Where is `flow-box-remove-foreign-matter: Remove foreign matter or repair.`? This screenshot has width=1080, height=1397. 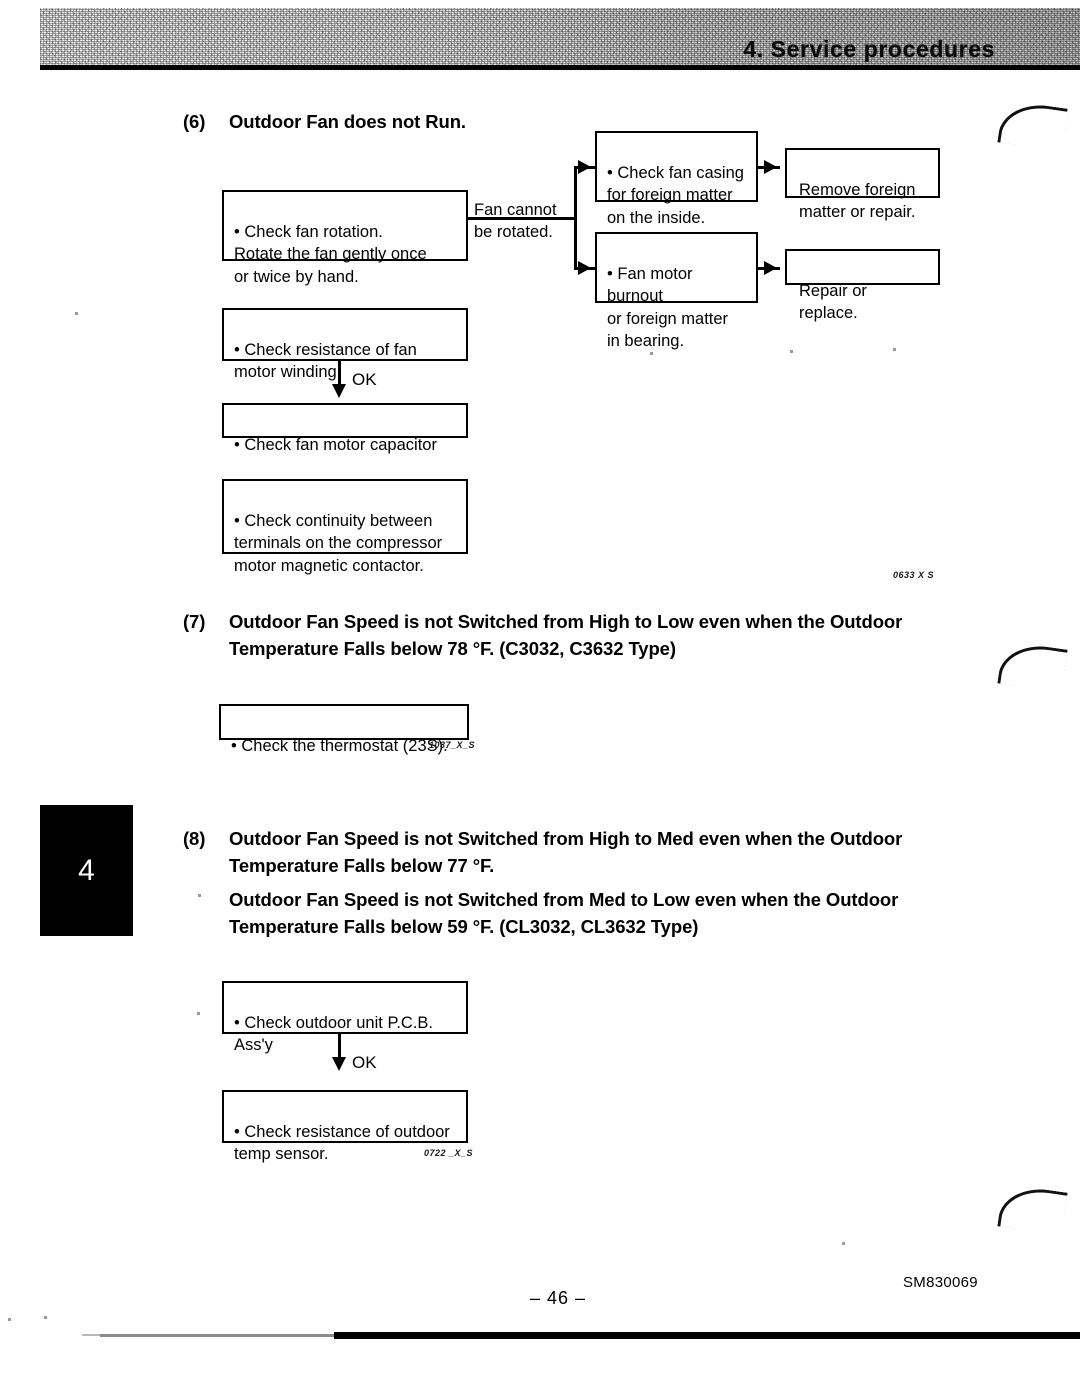
flow-box-remove-foreign-matter: Remove foreign matter or repair. is located at coordinates (862, 184).